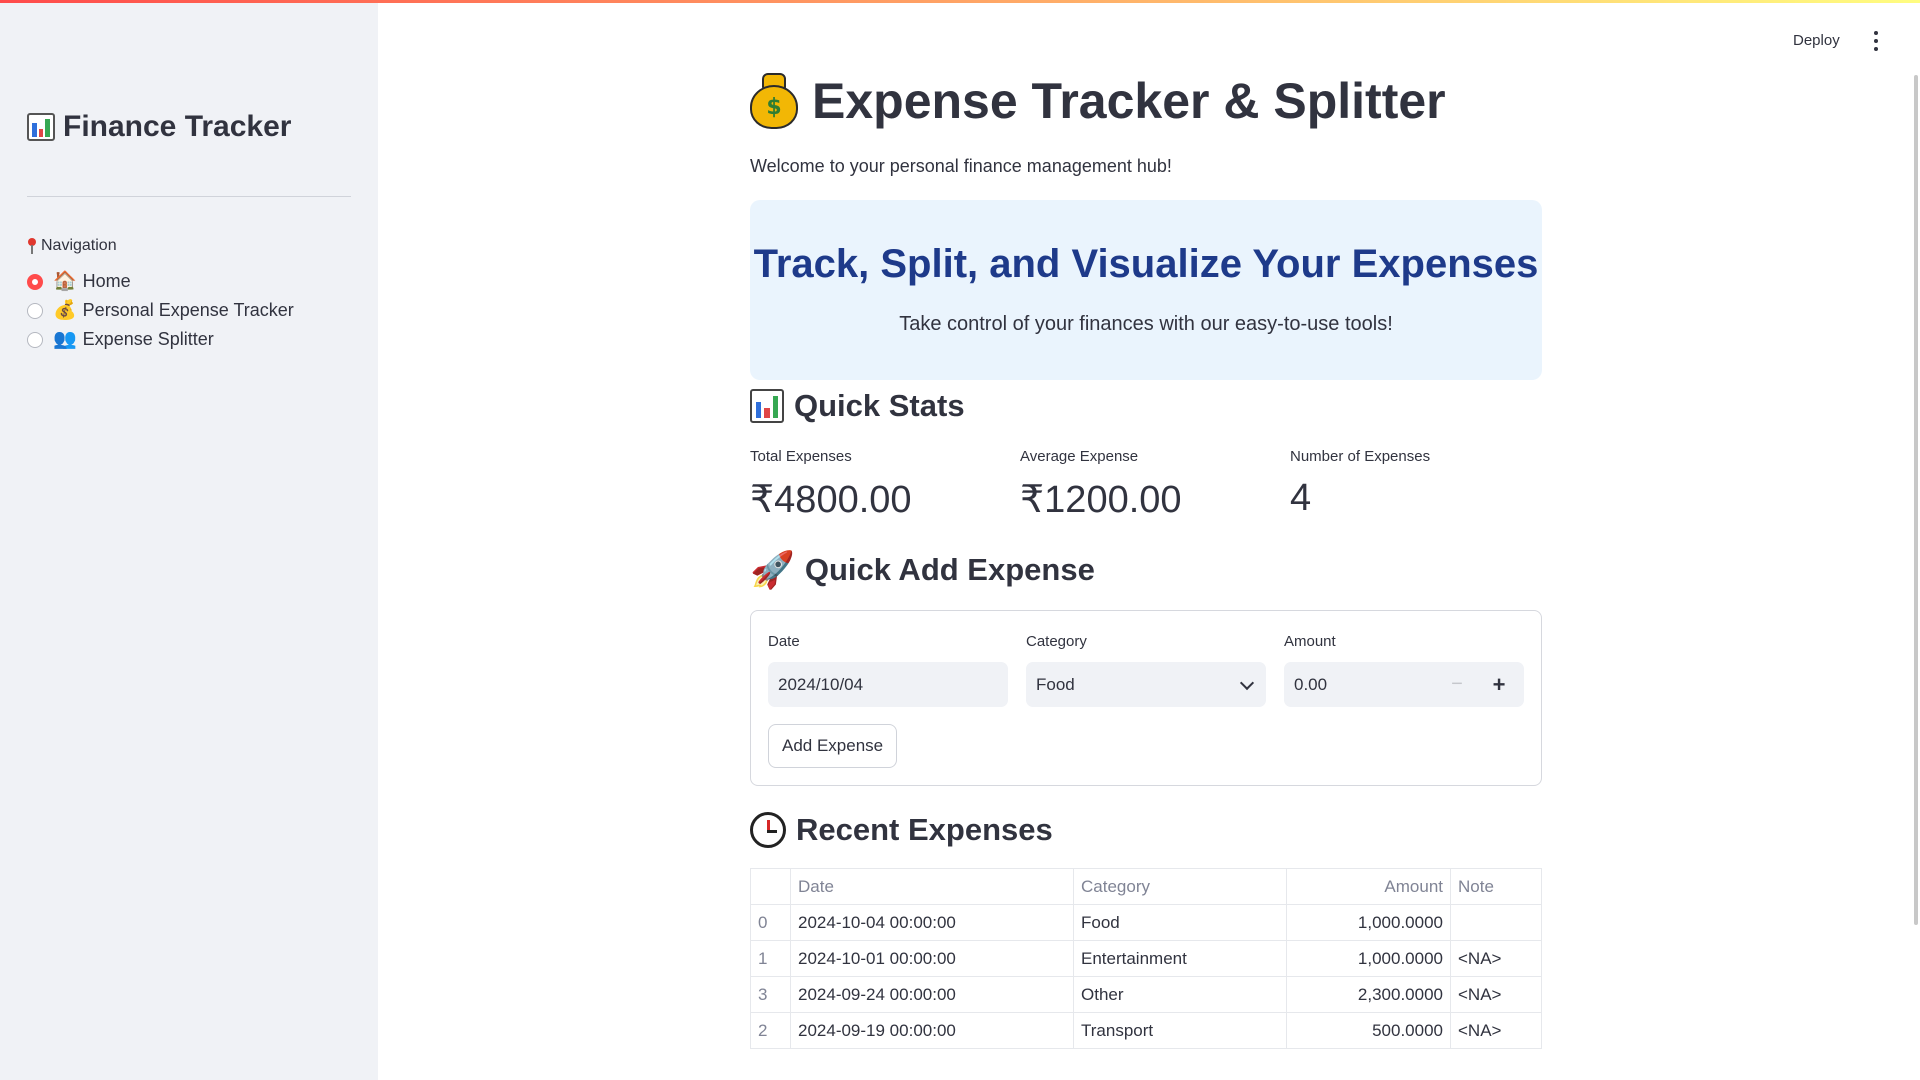 Image resolution: width=1920 pixels, height=1080 pixels. I want to click on recent-expenses-heading-text: Recent Expenses, so click(924, 829).